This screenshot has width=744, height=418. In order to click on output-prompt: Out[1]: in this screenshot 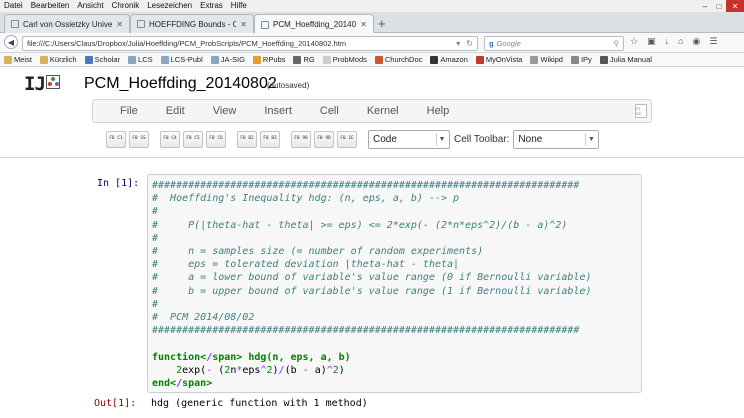, I will do `click(115, 403)`.